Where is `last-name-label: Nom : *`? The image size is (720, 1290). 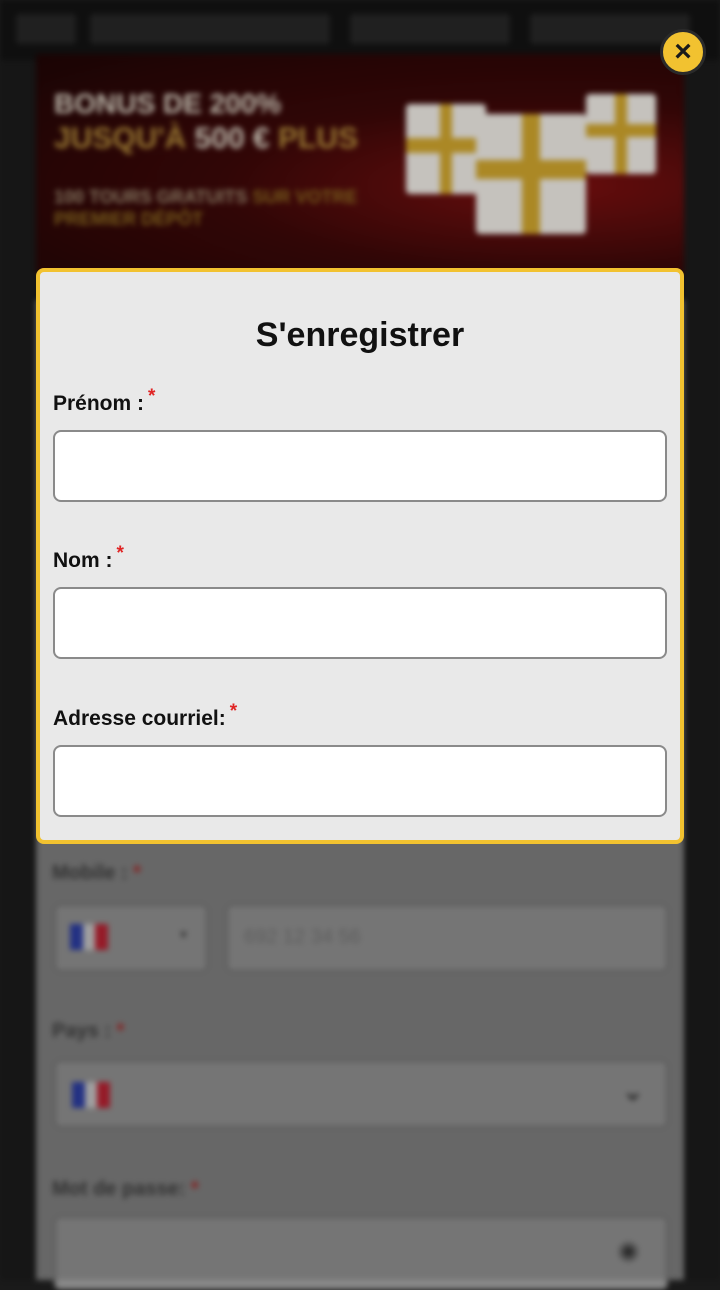 last-name-label: Nom : * is located at coordinates (88, 558).